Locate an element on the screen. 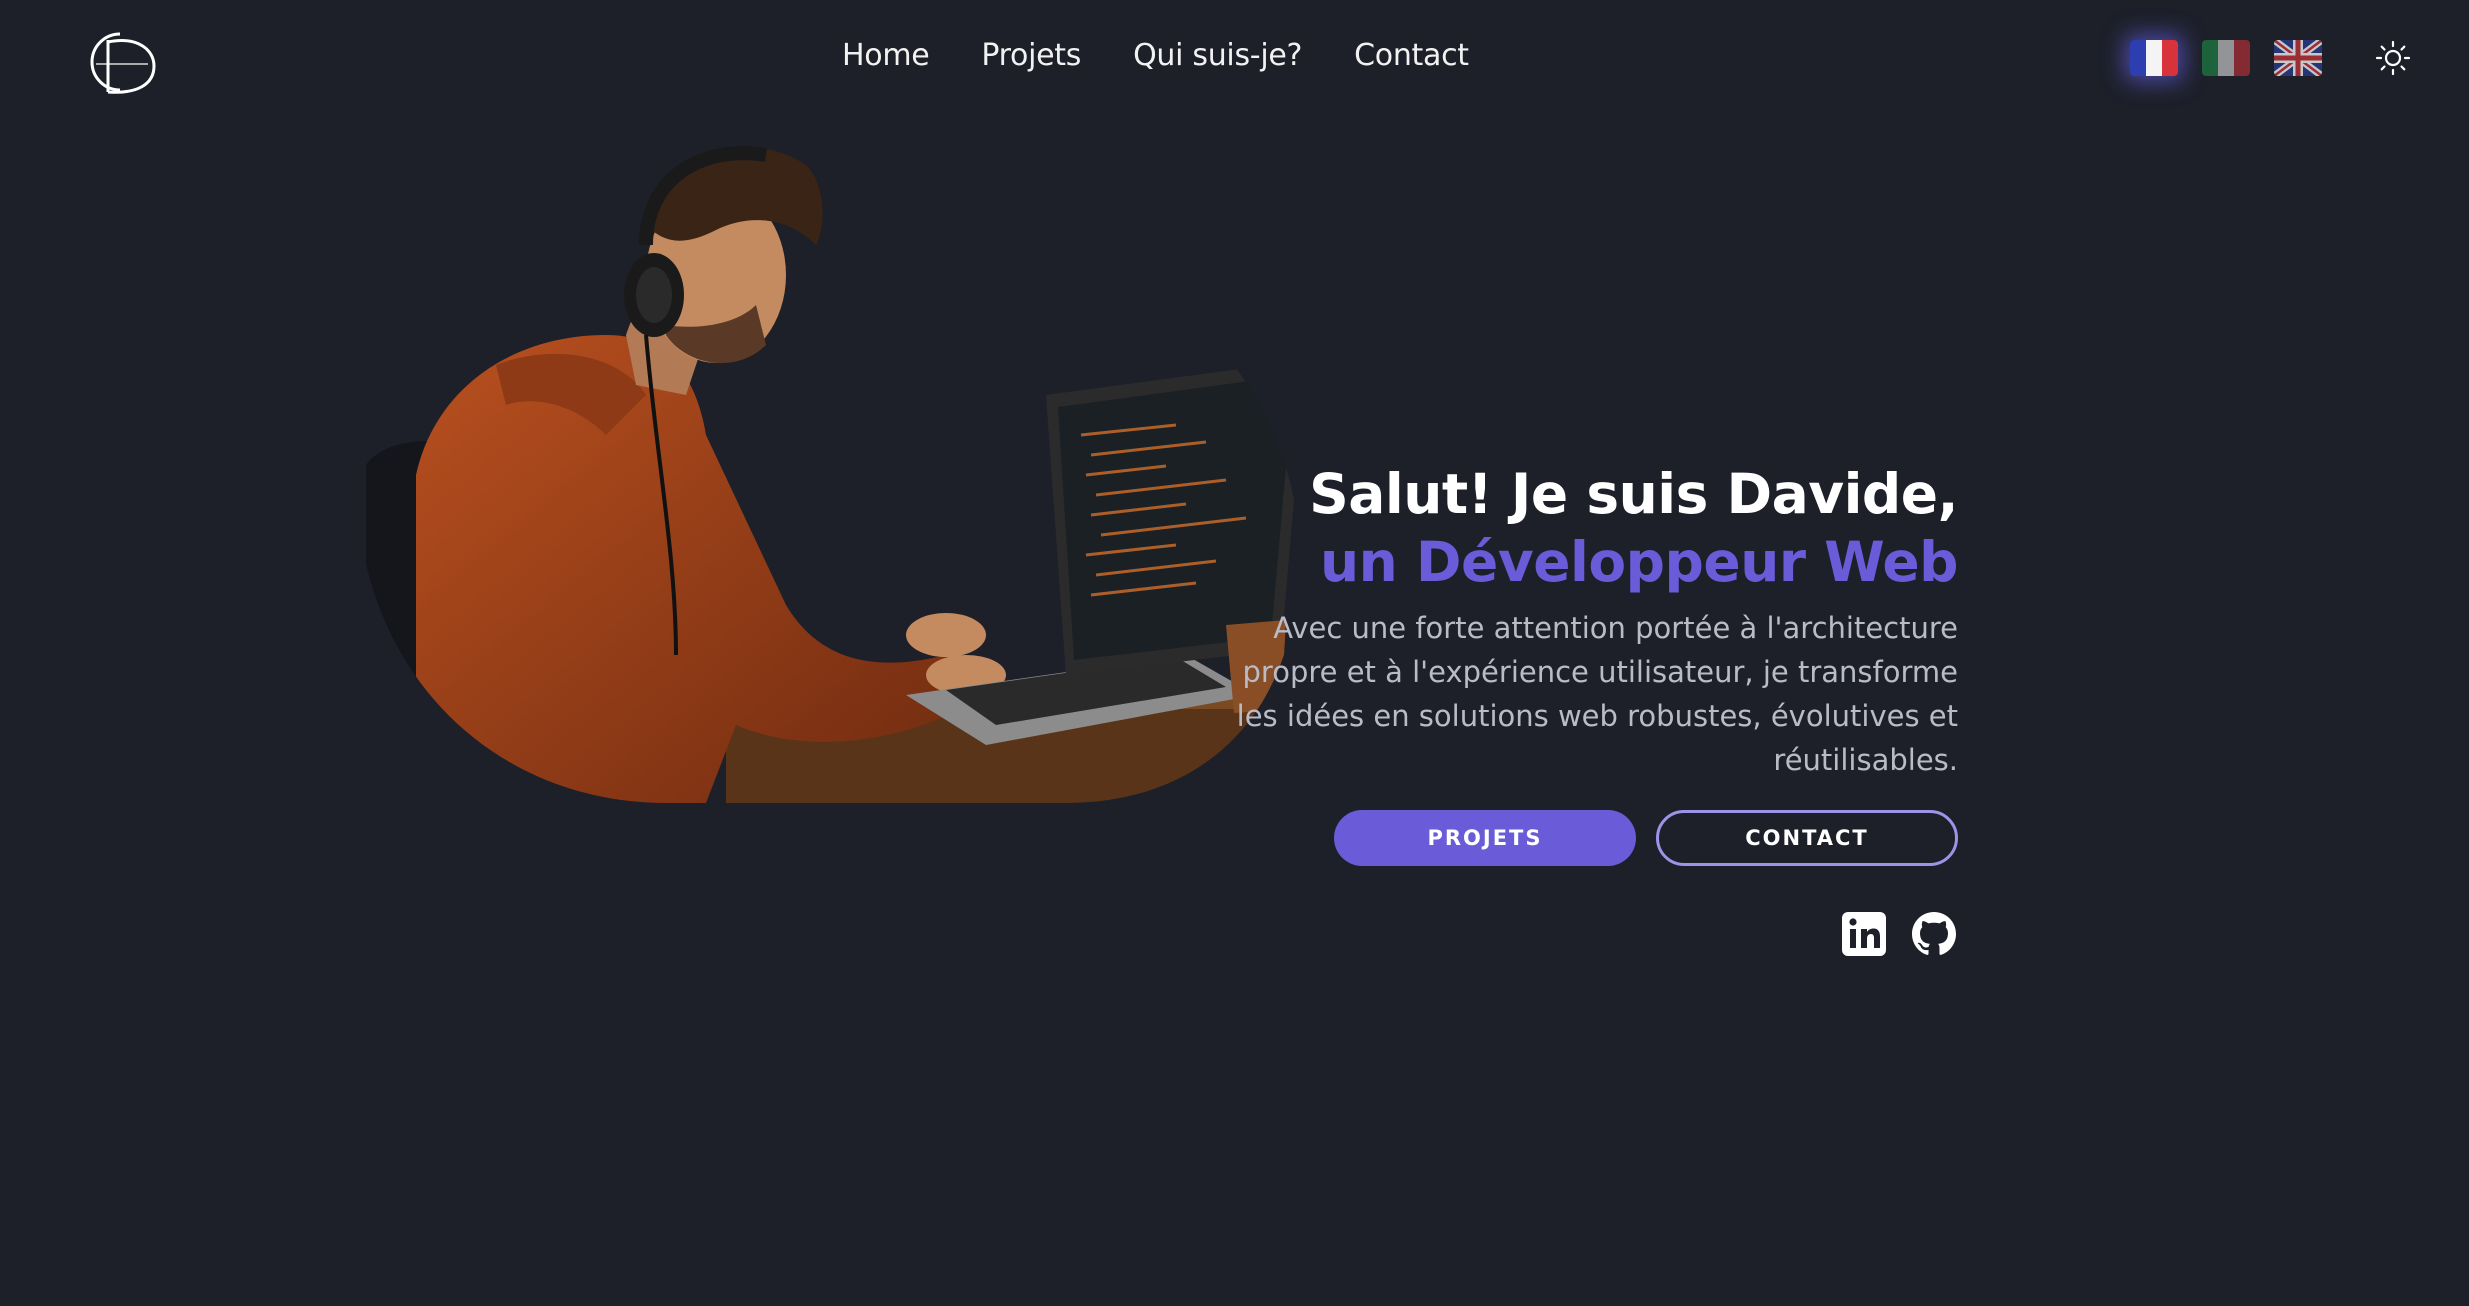 This screenshot has width=2469, height=1306. social-links is located at coordinates (1899, 934).